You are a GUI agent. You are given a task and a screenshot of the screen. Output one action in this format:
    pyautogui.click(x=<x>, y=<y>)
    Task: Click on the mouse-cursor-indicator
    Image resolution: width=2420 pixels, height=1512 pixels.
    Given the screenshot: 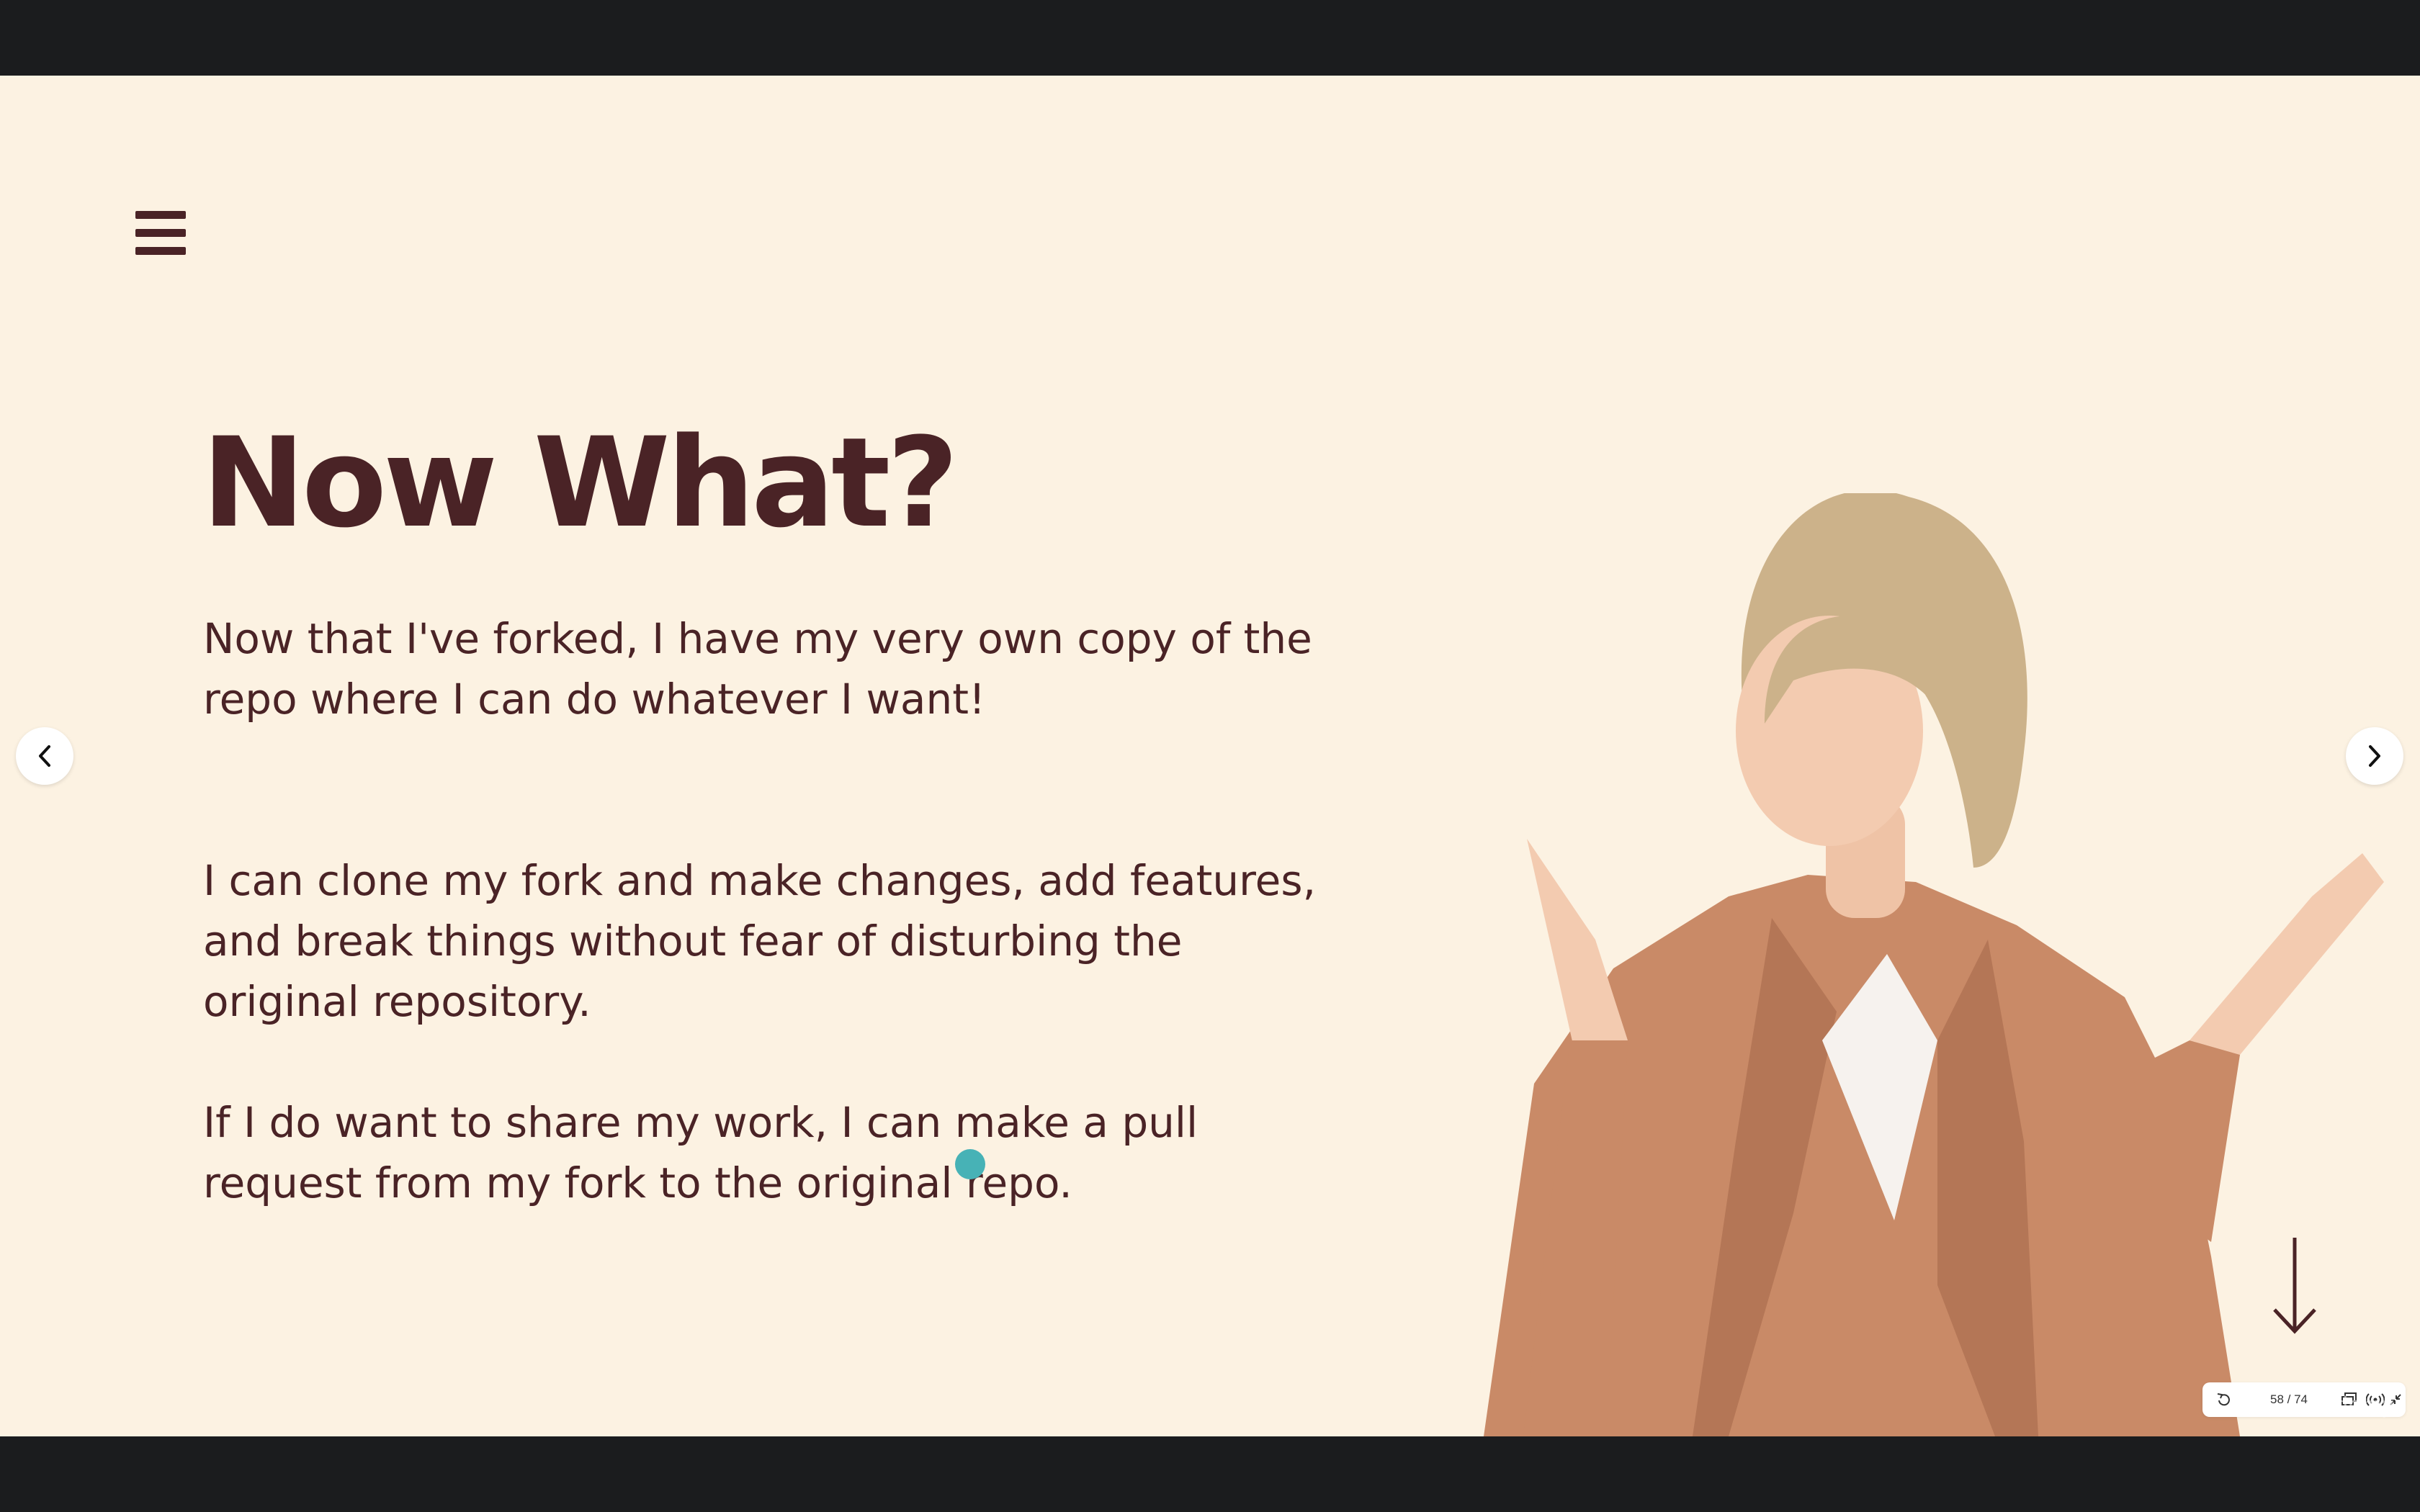 What is the action you would take?
    pyautogui.click(x=970, y=1164)
    